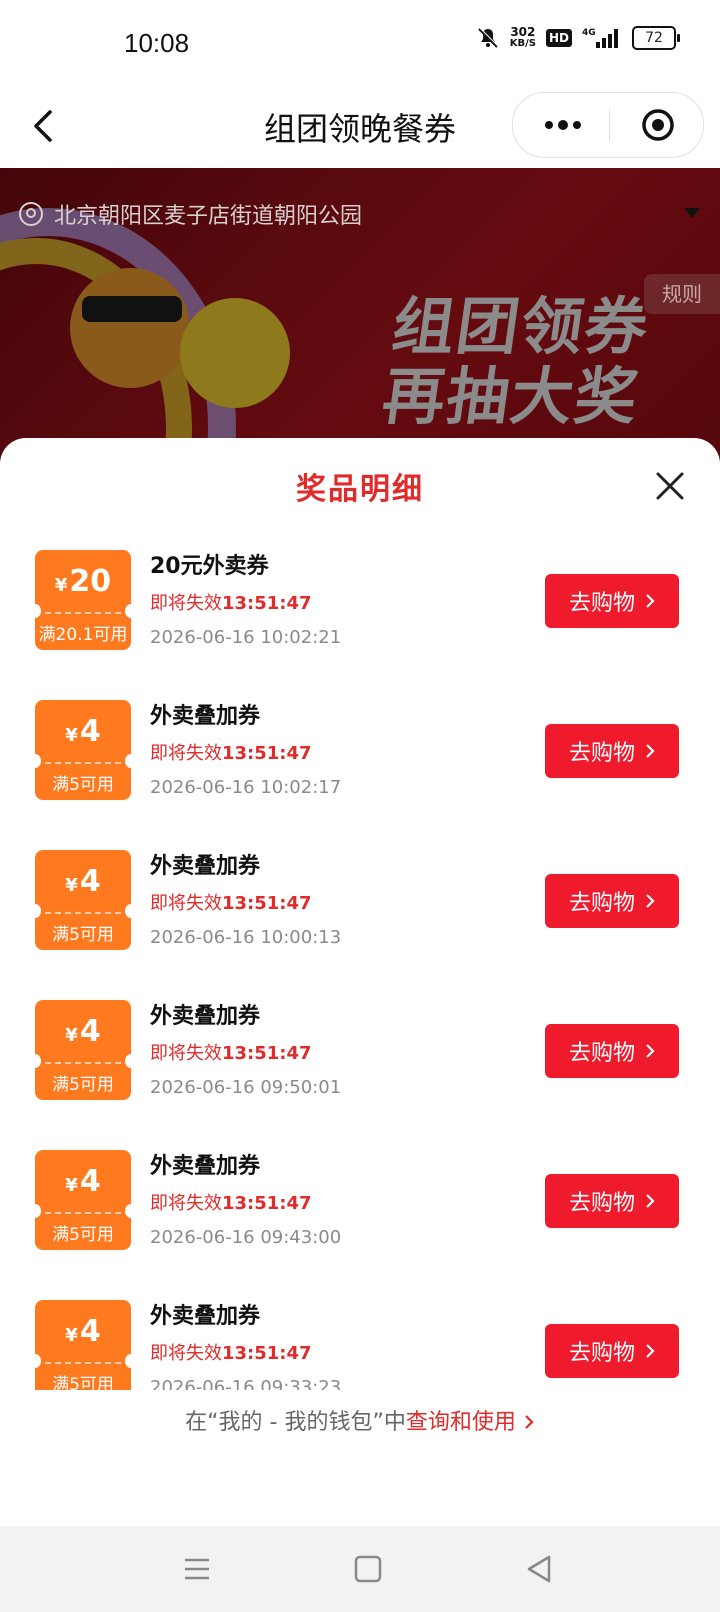 Image resolution: width=720 pixels, height=1612 pixels. What do you see at coordinates (197, 1569) in the screenshot?
I see `menu-icon` at bounding box center [197, 1569].